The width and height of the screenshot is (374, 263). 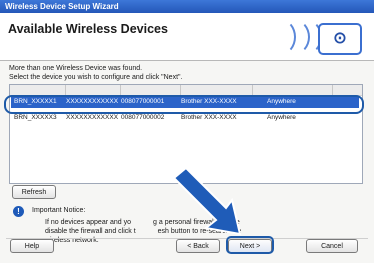 I want to click on info-icon: !, so click(x=18, y=211).